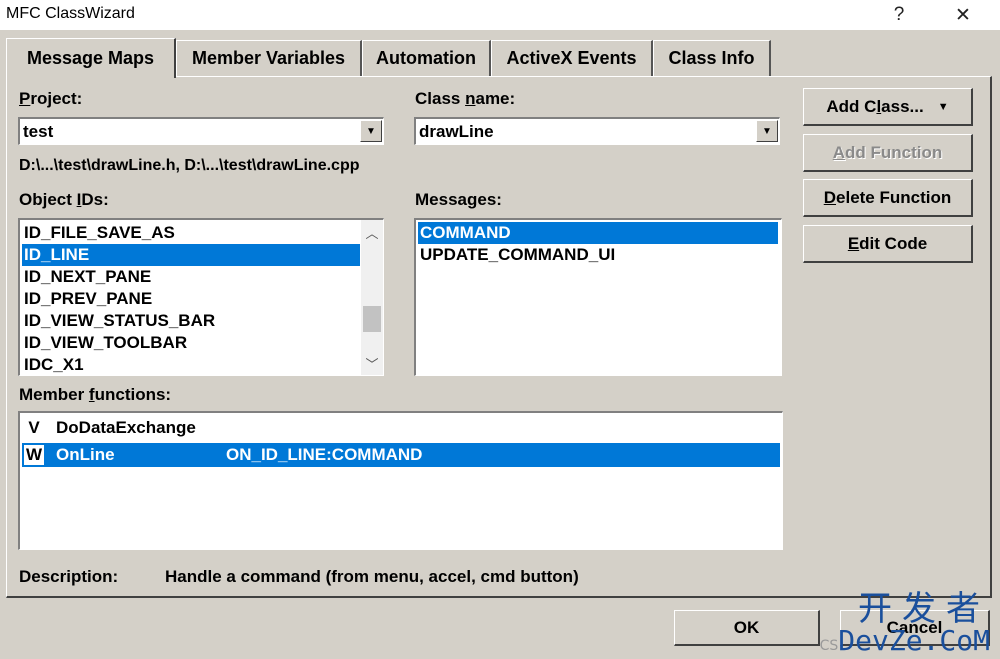 This screenshot has height=659, width=1000. I want to click on function-name: OnLine, so click(85, 454).